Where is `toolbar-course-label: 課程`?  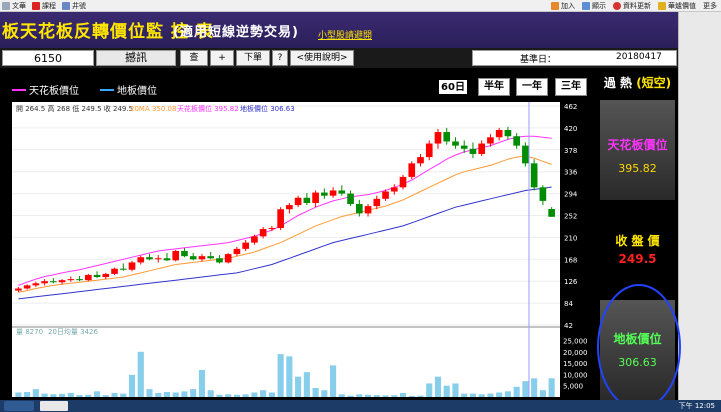
toolbar-course-label: 課程 is located at coordinates (49, 6).